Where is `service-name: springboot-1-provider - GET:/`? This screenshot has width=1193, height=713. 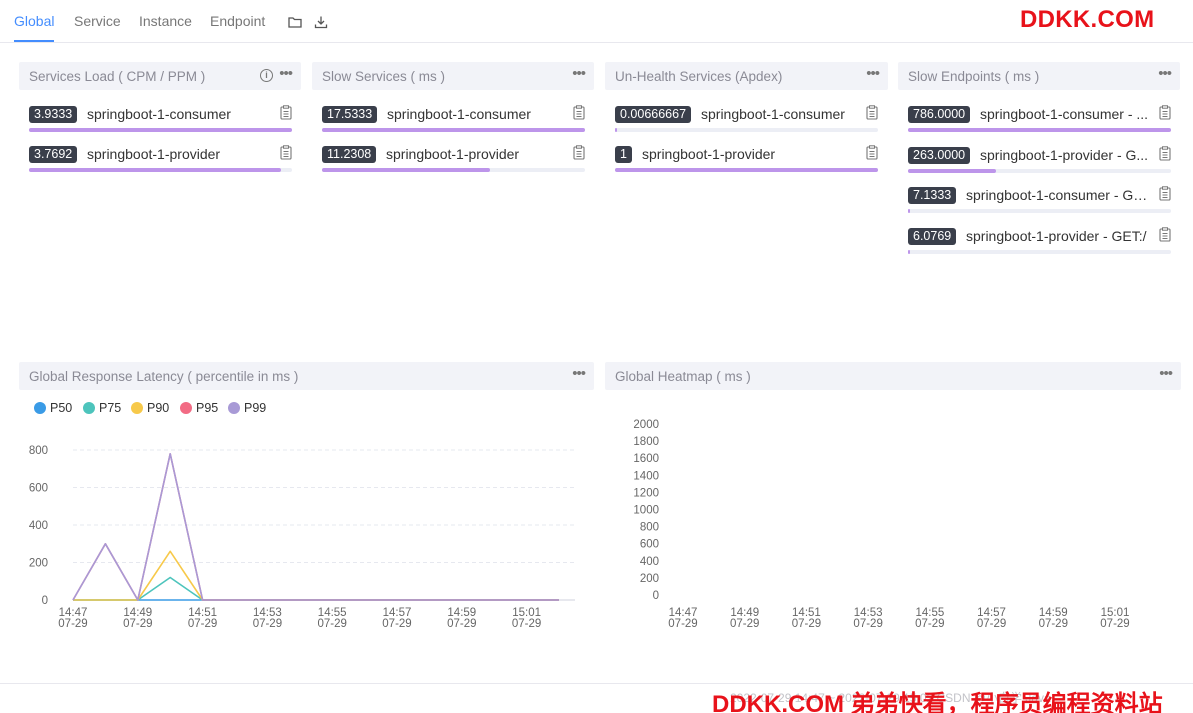
service-name: springboot-1-provider - GET:/ is located at coordinates (1056, 235).